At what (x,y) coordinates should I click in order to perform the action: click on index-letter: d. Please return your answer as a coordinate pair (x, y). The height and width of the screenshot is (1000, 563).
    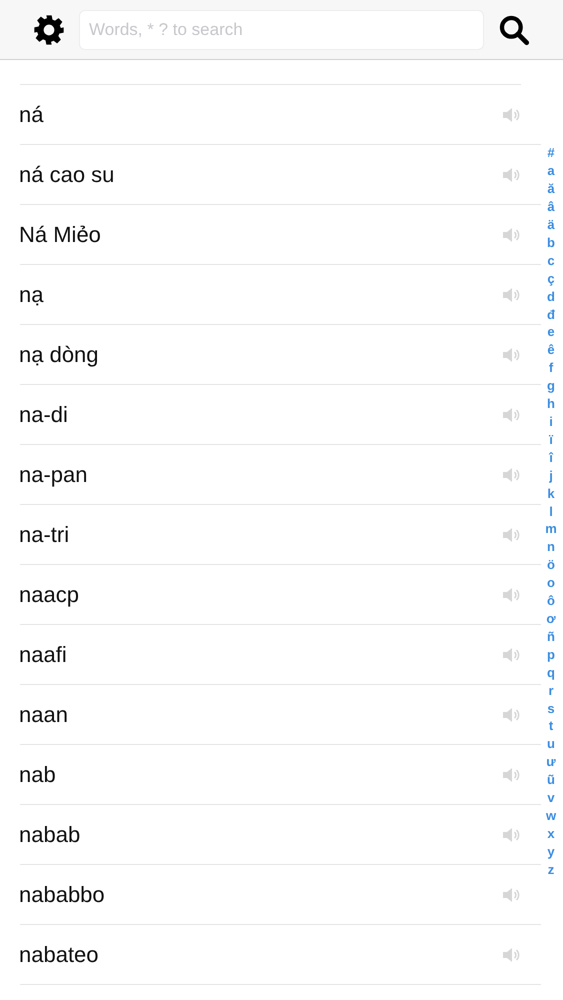
    Looking at the image, I should click on (551, 297).